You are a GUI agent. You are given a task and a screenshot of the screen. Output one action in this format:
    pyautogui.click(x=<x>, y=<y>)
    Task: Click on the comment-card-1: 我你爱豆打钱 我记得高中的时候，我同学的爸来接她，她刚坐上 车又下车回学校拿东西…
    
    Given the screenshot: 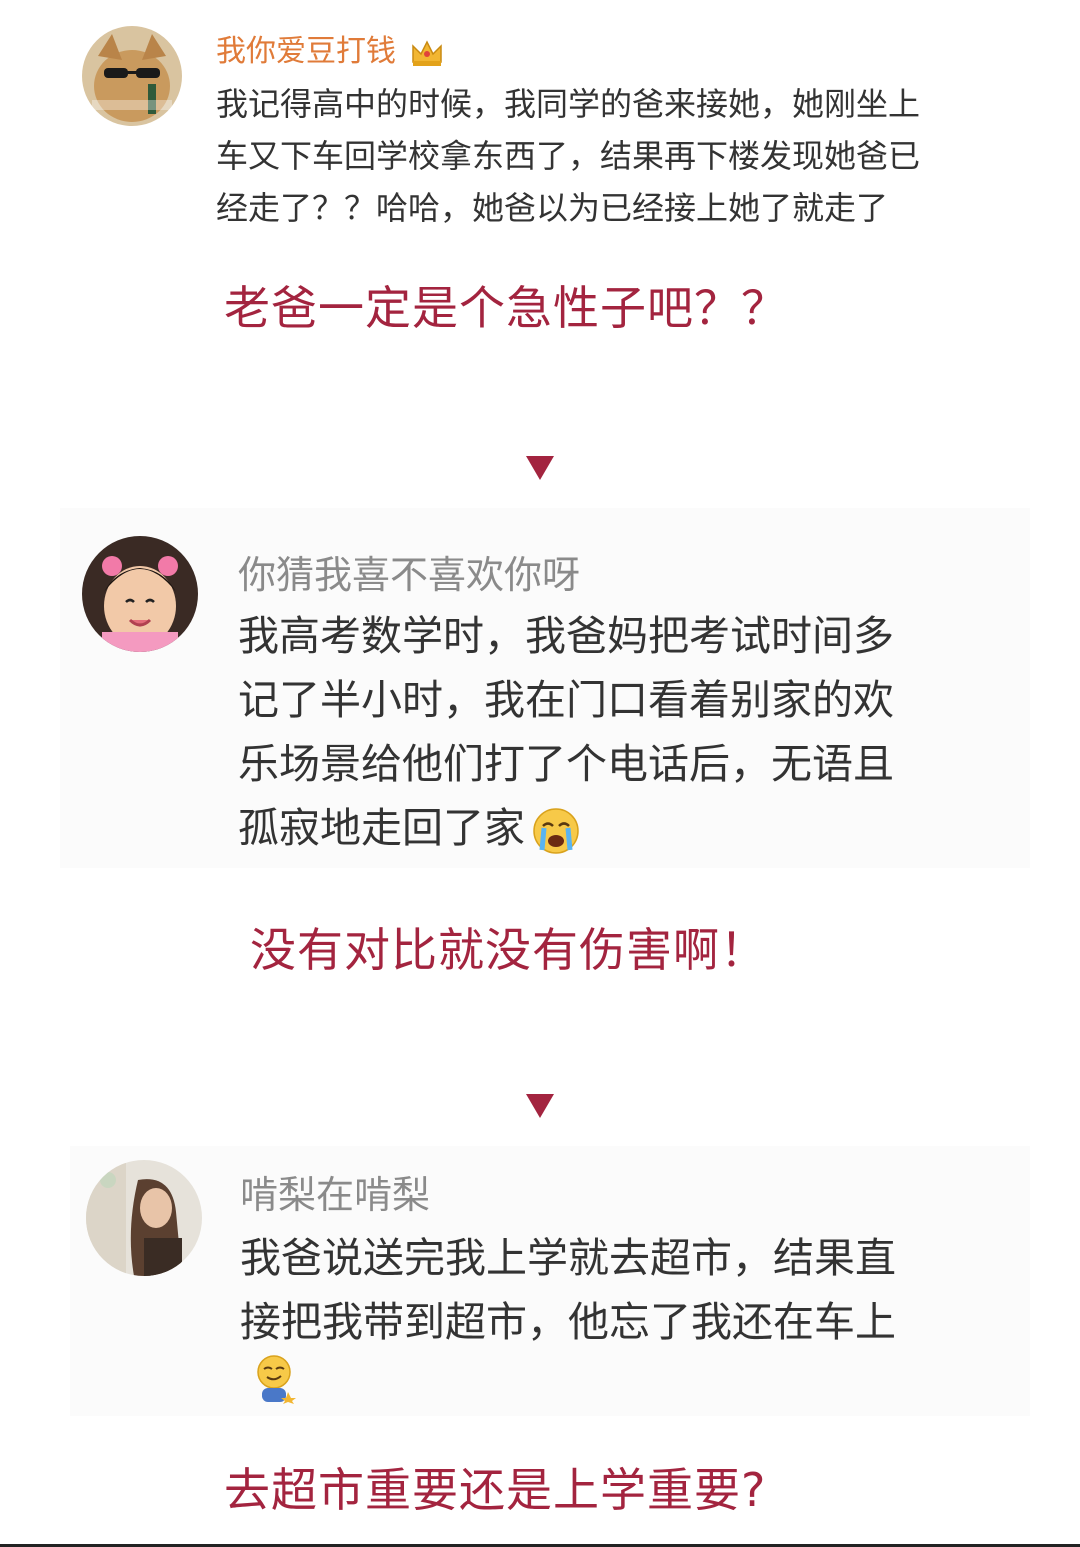 What is the action you would take?
    pyautogui.click(x=550, y=125)
    